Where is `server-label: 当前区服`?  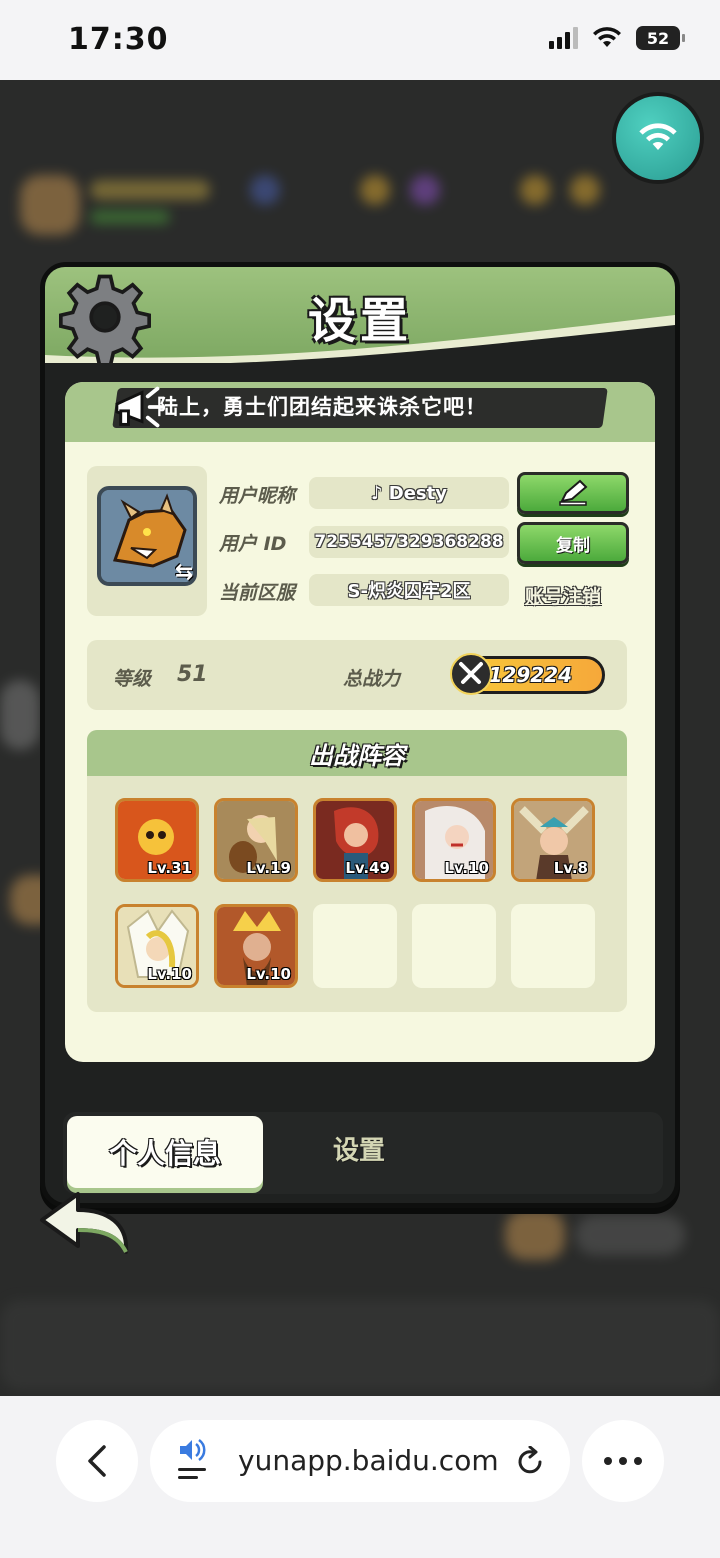 server-label: 当前区服 is located at coordinates (257, 593).